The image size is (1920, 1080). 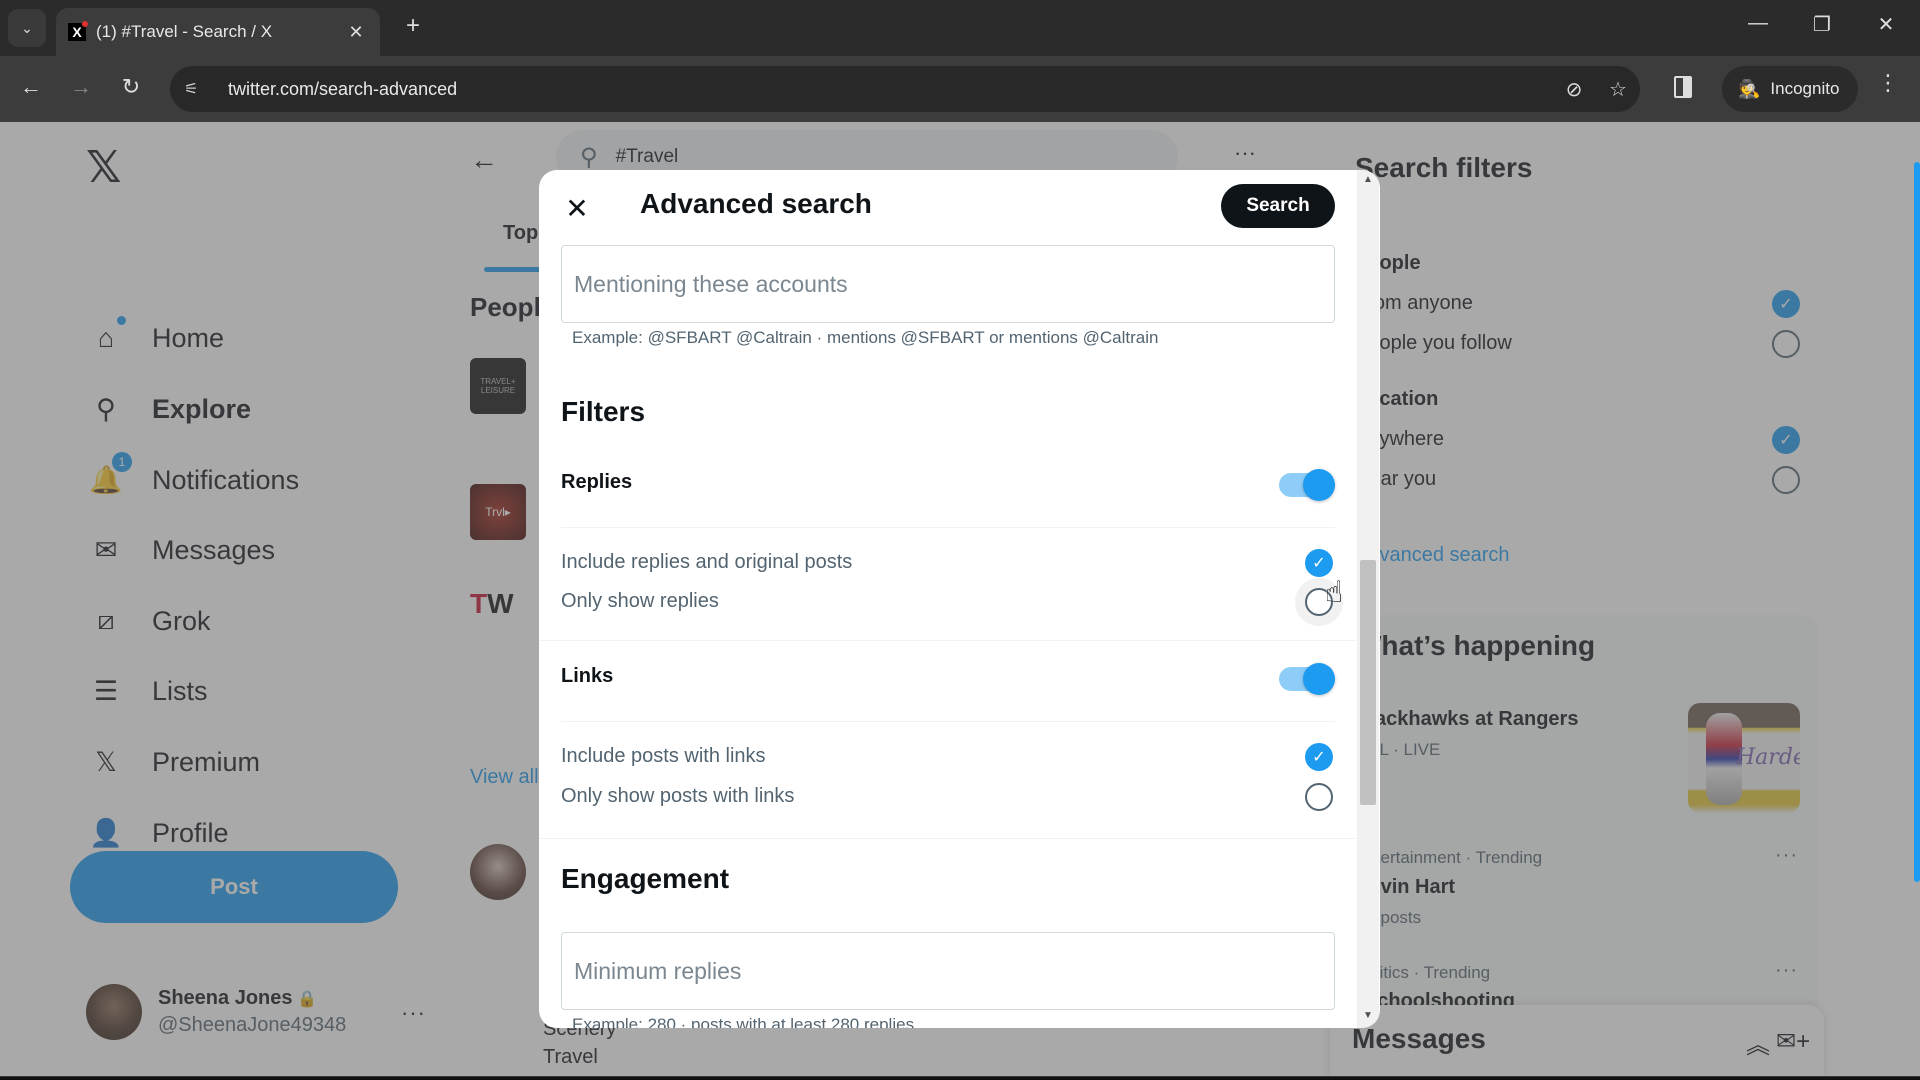 I want to click on restore-icon: ❐, so click(x=1822, y=24).